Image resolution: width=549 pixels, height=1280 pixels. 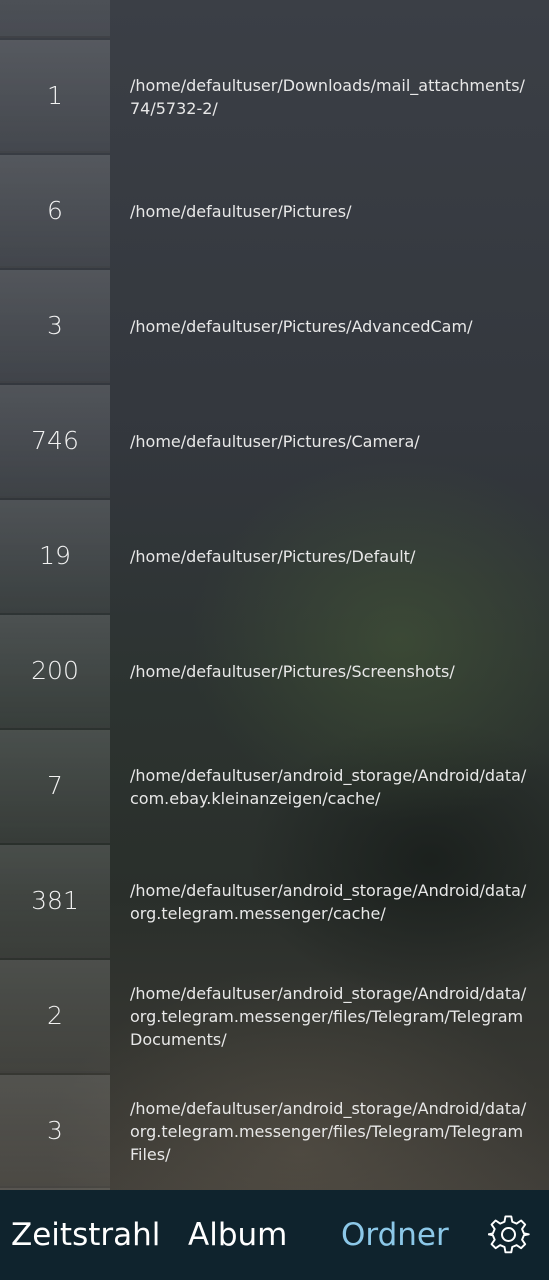 I want to click on folder-path: /home/defaultuser/Pictures/AdvancedCam/, so click(x=330, y=326).